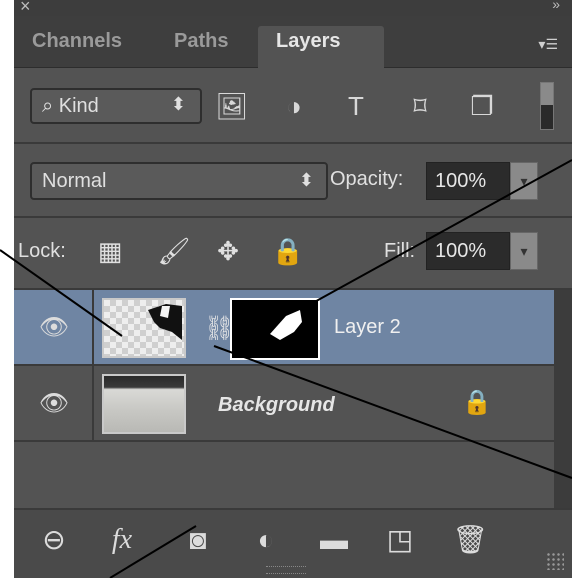 This screenshot has height=578, width=572. I want to click on blend-mode-select: Normal ⬍, so click(179, 181).